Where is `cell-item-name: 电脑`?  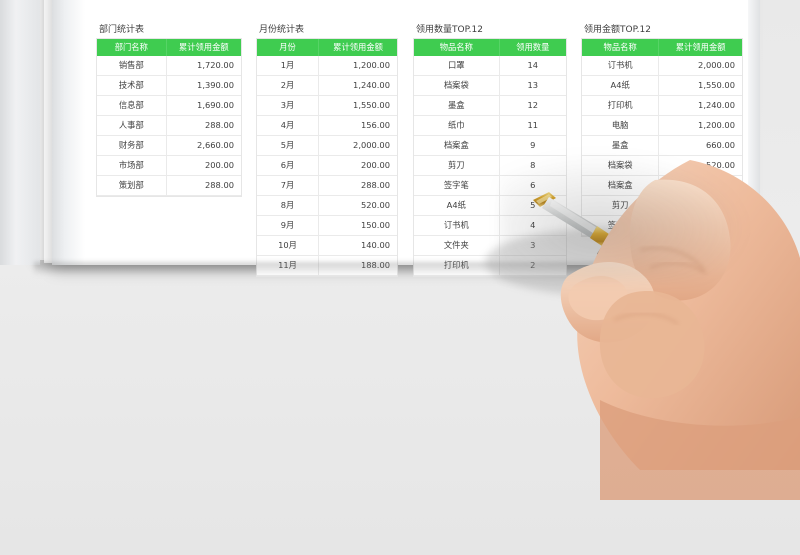 cell-item-name: 电脑 is located at coordinates (621, 125).